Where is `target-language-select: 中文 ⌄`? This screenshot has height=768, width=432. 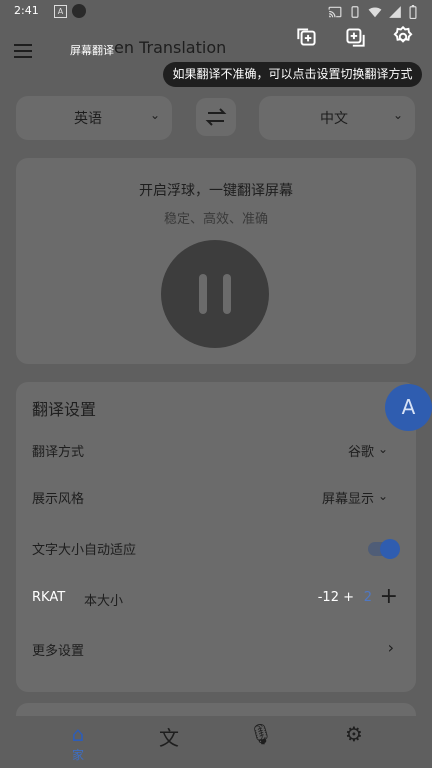
target-language-select: 中文 ⌄ is located at coordinates (337, 118).